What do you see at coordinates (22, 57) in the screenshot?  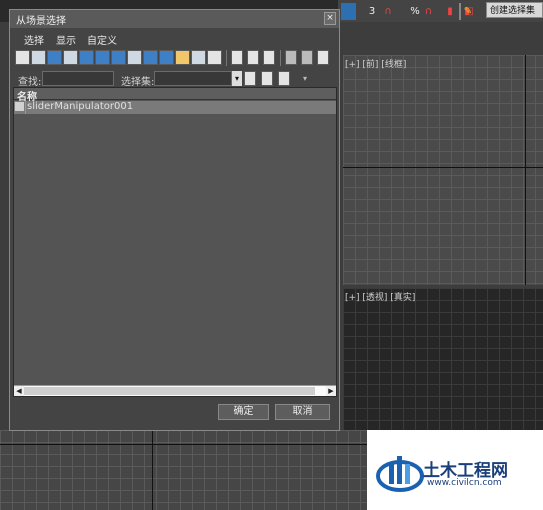 I see `filter-geometry-icon` at bounding box center [22, 57].